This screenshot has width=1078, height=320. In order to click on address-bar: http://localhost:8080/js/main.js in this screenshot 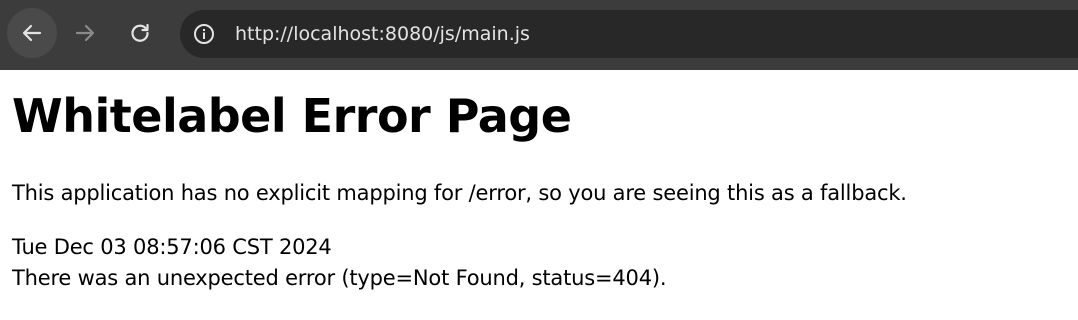, I will do `click(629, 34)`.